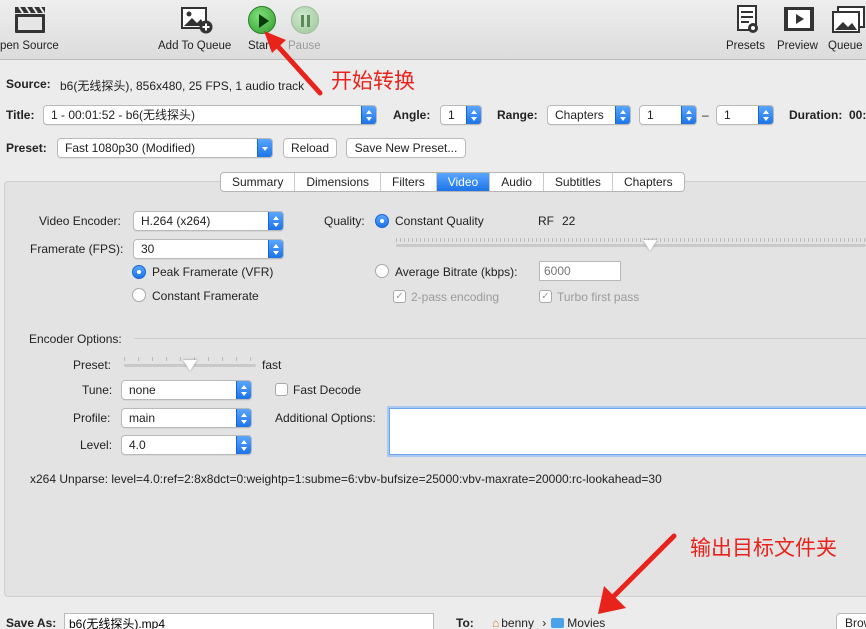 The height and width of the screenshot is (629, 866). I want to click on range-type-select: Chapters, so click(589, 115).